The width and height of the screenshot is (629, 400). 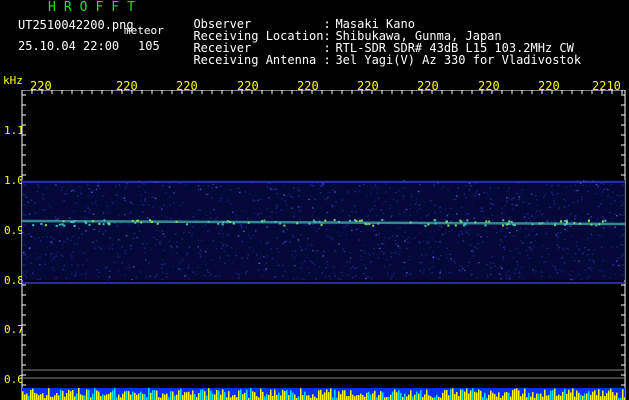 What do you see at coordinates (296, 18) in the screenshot?
I see `info-row-observer: Observer: Masaki Kano` at bounding box center [296, 18].